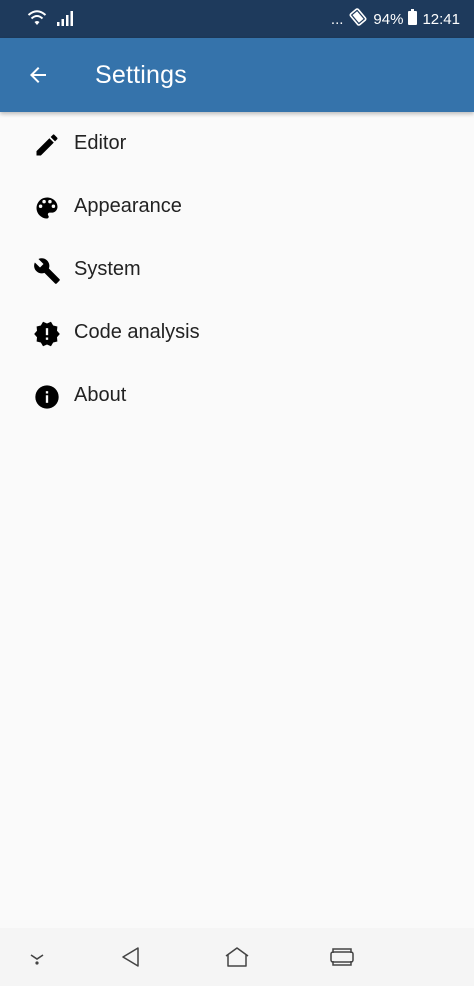 The image size is (474, 986). I want to click on nav-dropdown-button, so click(37, 957).